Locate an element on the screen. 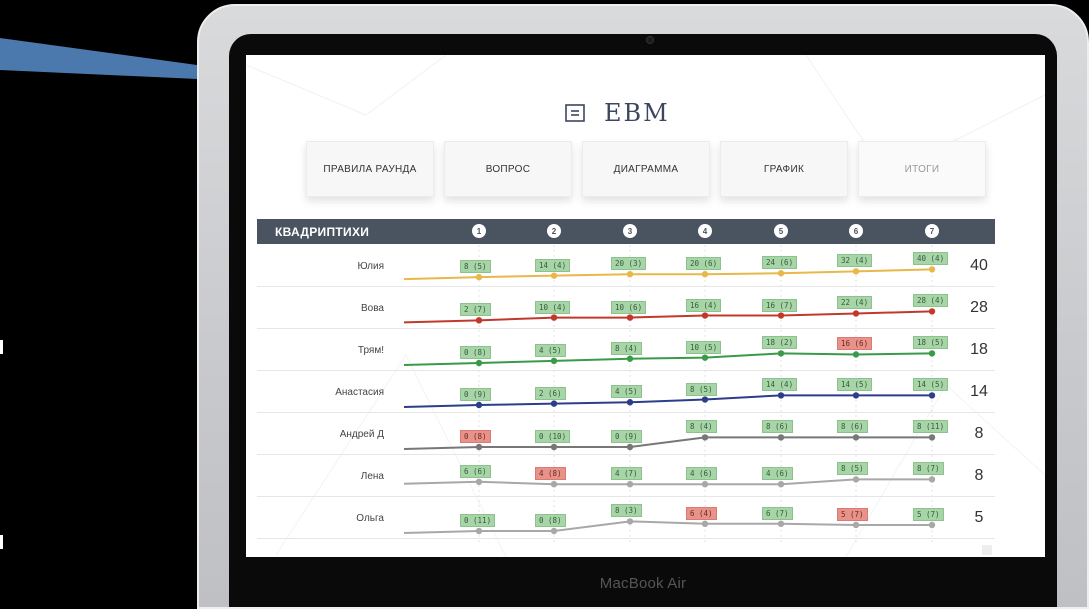 The width and height of the screenshot is (1089, 609). score-label: 40 (4) is located at coordinates (931, 259).